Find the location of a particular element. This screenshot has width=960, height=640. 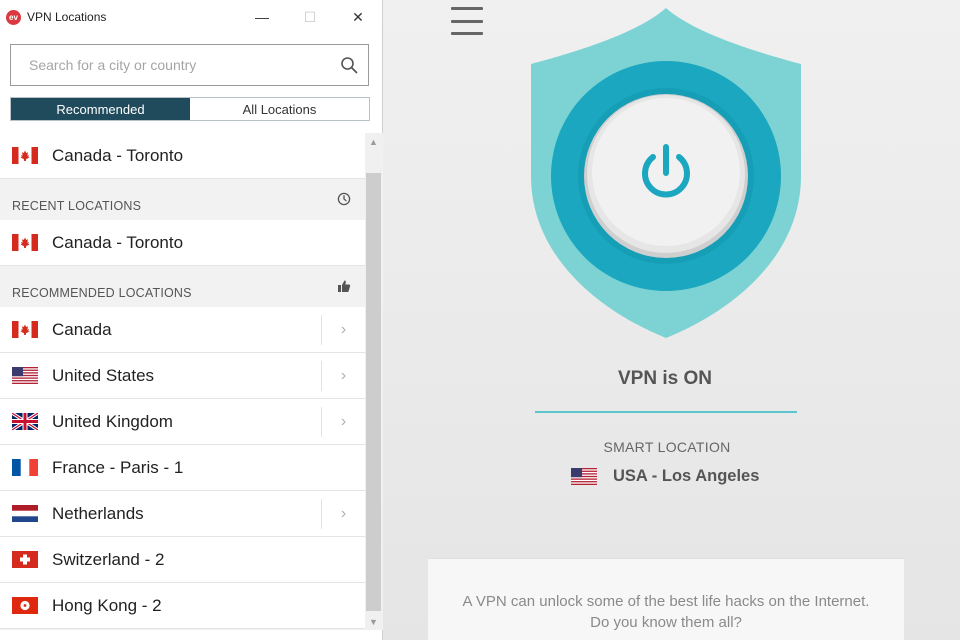

shield-graphic is located at coordinates (666, 173).